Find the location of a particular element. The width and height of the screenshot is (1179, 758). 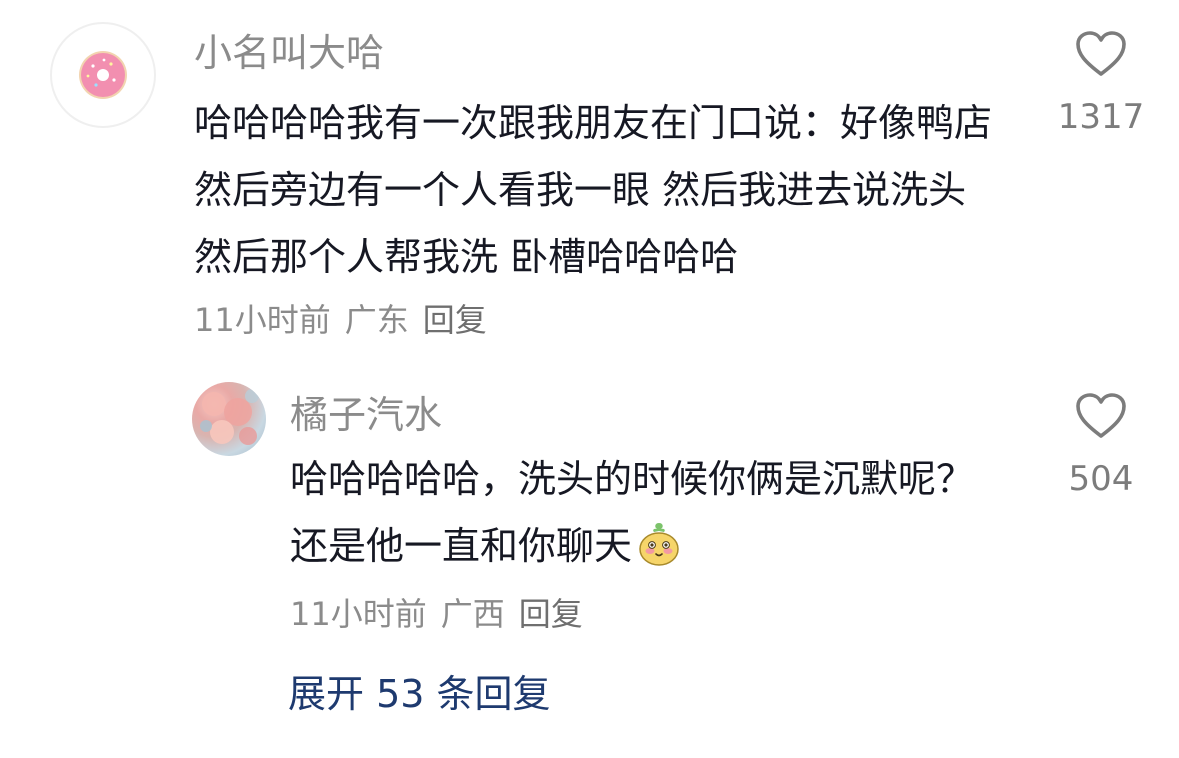

reply-time: 11小时前 is located at coordinates (358, 614).